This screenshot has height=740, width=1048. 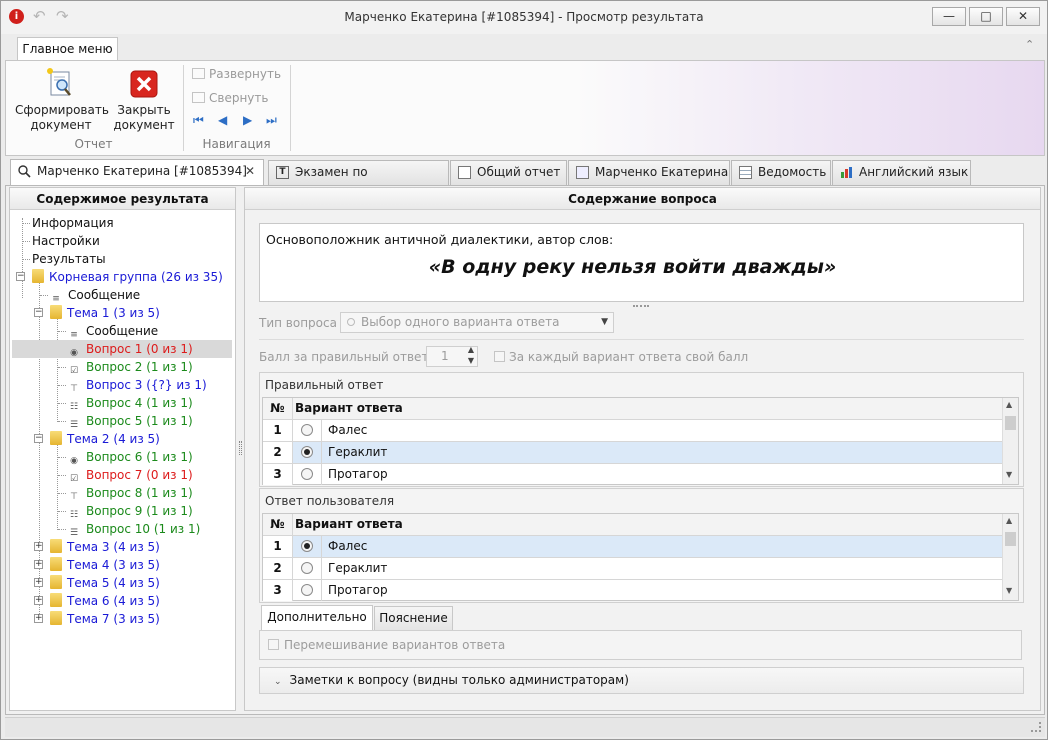 I want to click on tree-item: ◉ Вопрос 6 (1 из 1), so click(x=130, y=457).